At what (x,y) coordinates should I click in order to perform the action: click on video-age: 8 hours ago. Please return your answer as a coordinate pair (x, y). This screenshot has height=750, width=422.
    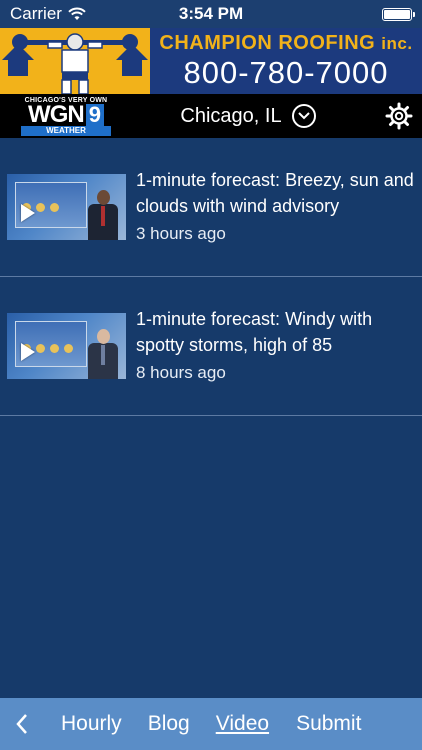
    Looking at the image, I should click on (181, 372).